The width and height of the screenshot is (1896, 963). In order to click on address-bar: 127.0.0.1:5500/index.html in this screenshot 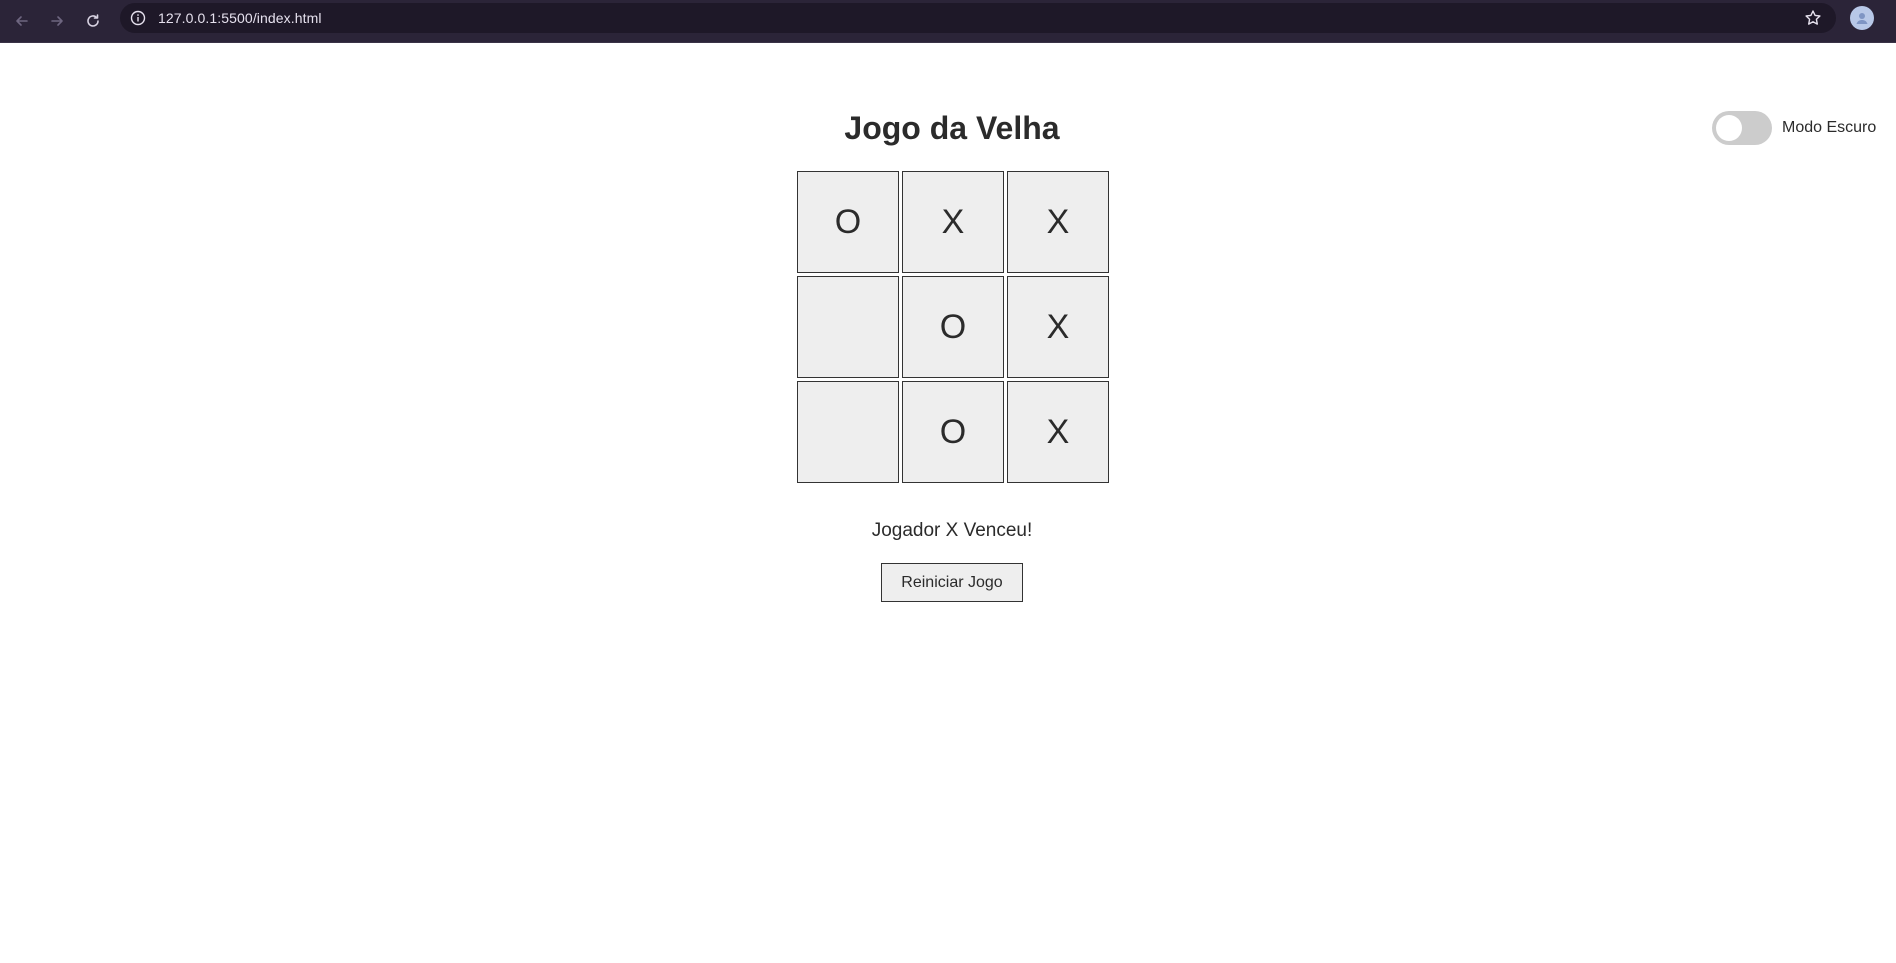, I will do `click(978, 18)`.